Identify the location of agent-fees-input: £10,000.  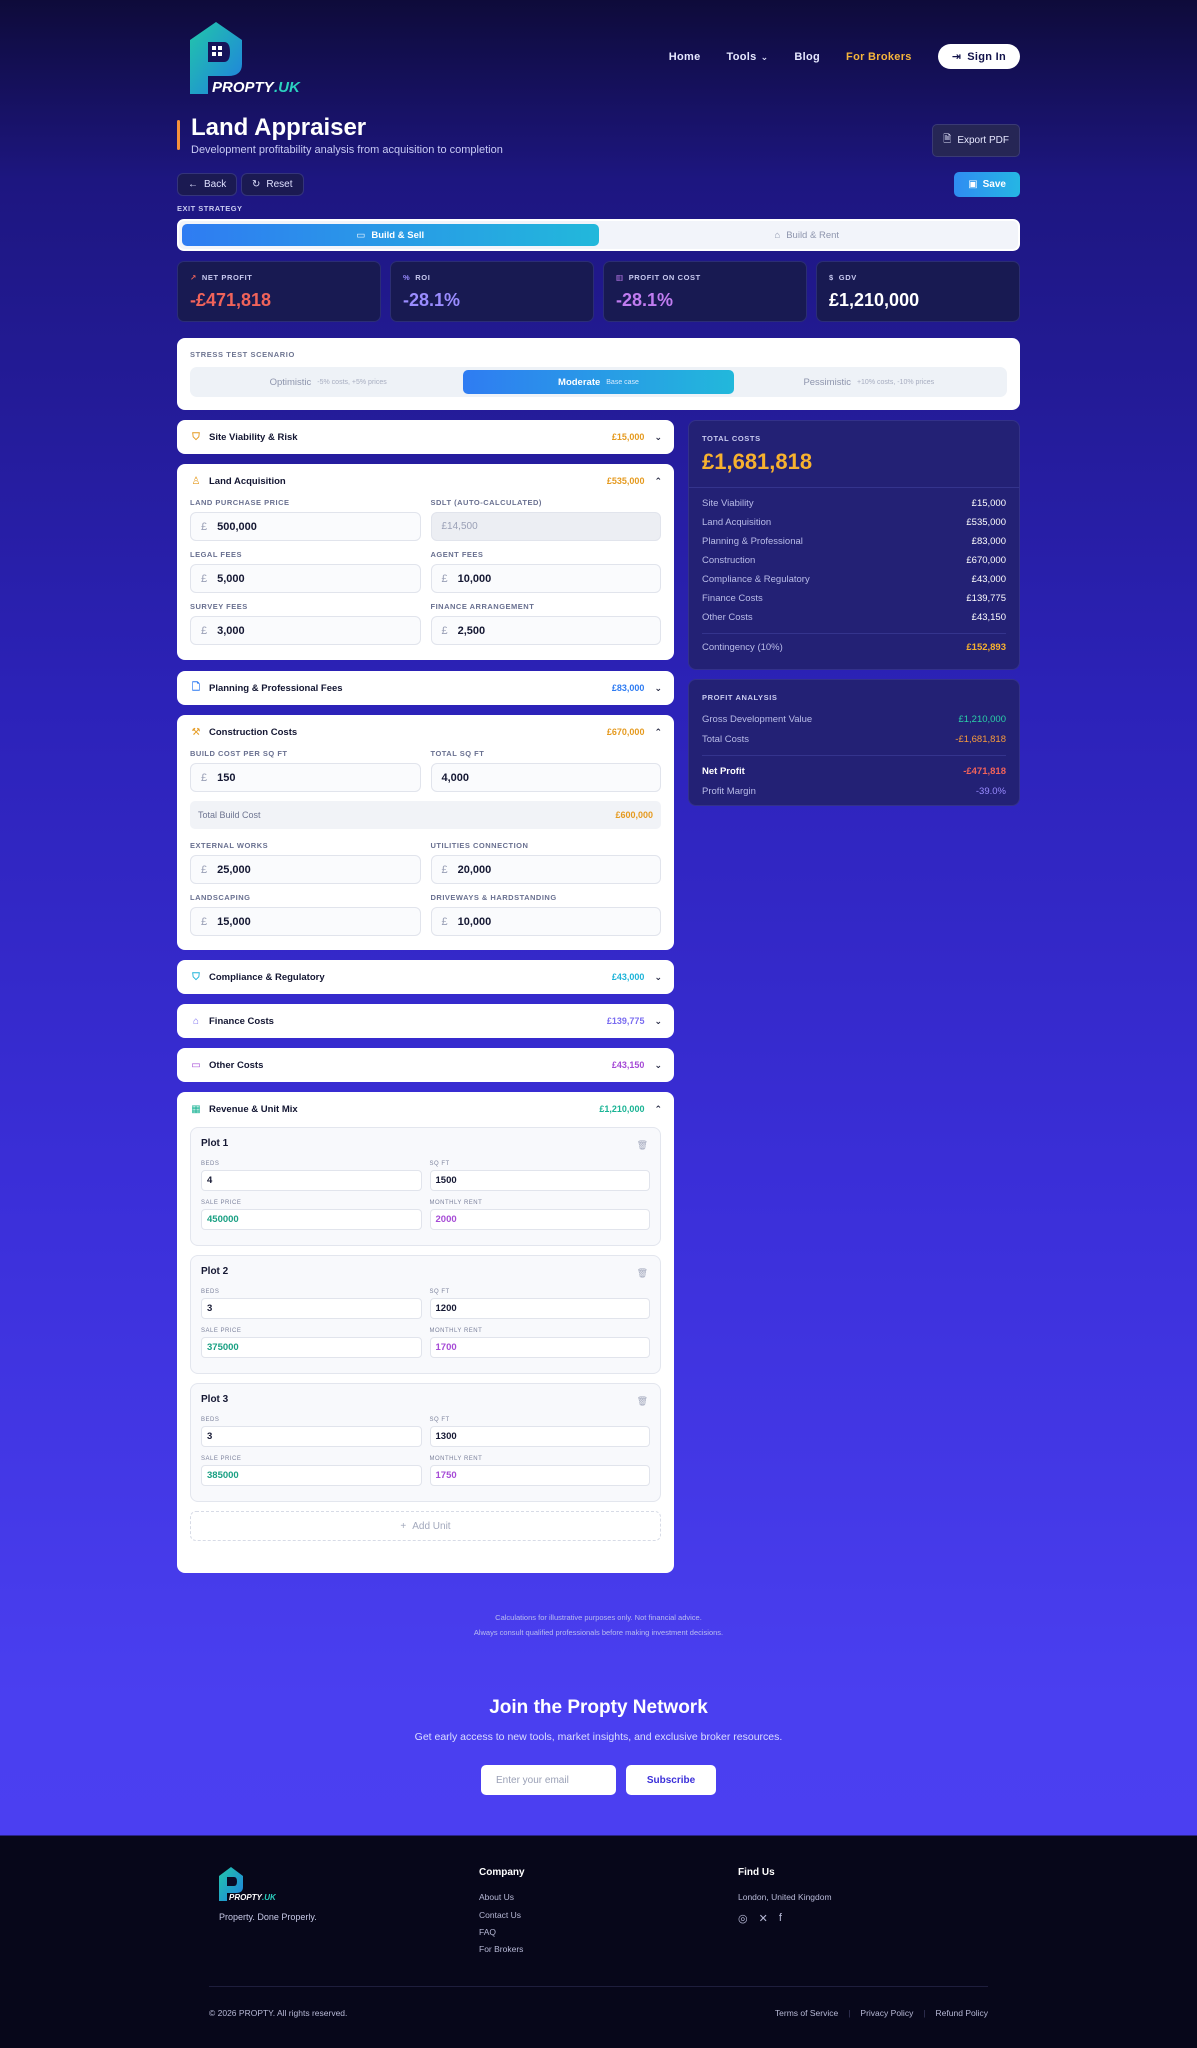
(545, 578).